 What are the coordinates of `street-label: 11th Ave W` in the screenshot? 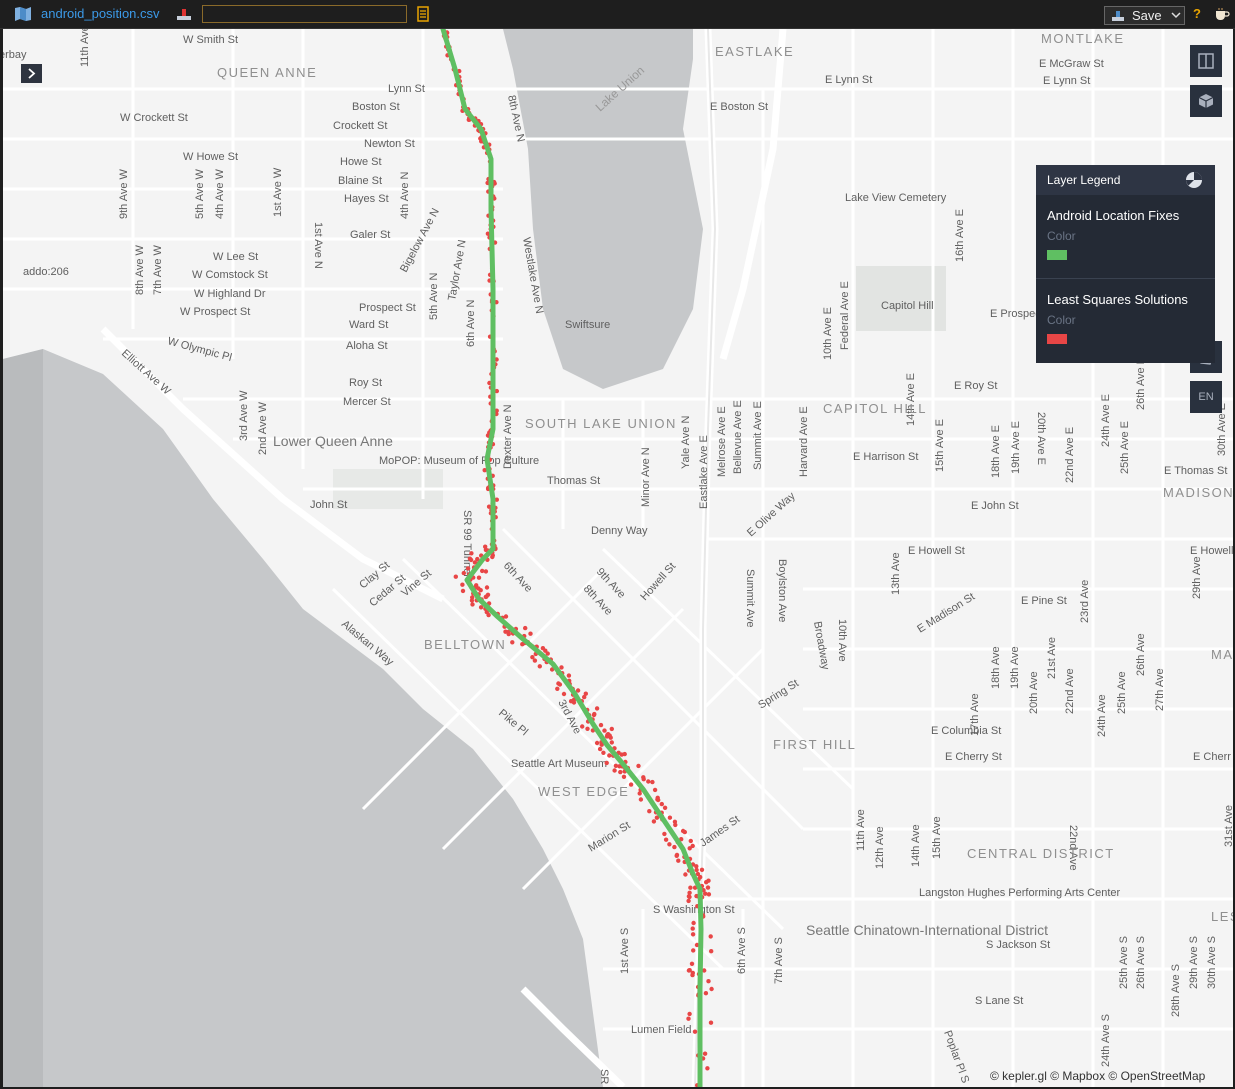 It's located at (85, 48).